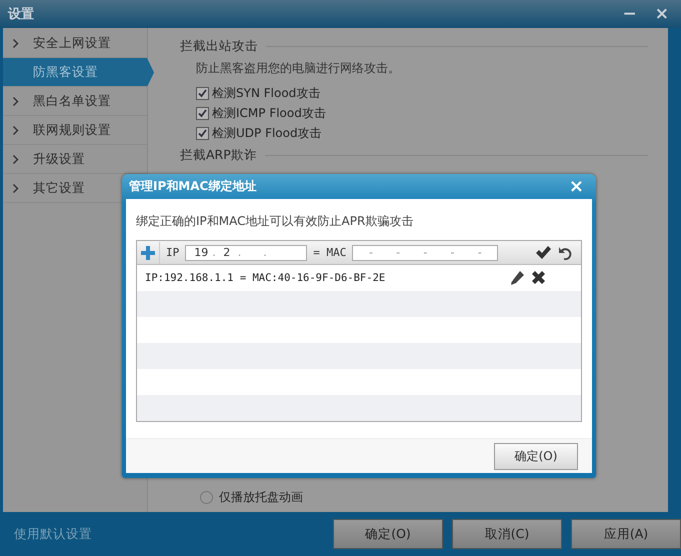 This screenshot has height=556, width=681. I want to click on section-heading: 拦截出站攻击, so click(219, 46).